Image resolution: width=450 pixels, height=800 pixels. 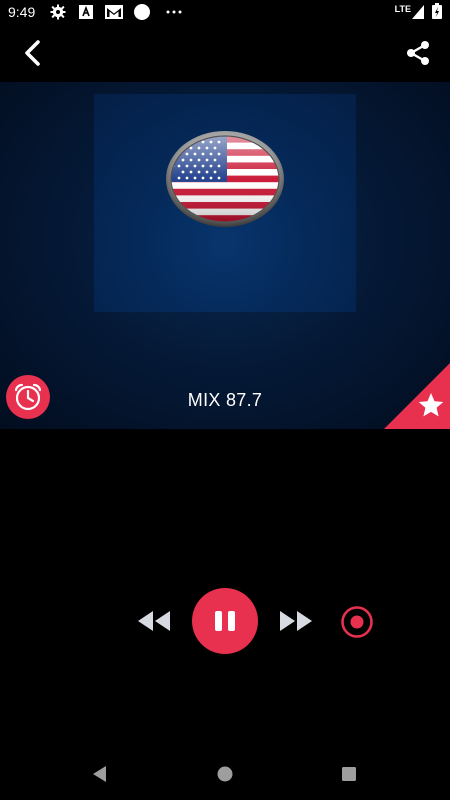 I want to click on recents-square-icon, so click(x=349, y=774).